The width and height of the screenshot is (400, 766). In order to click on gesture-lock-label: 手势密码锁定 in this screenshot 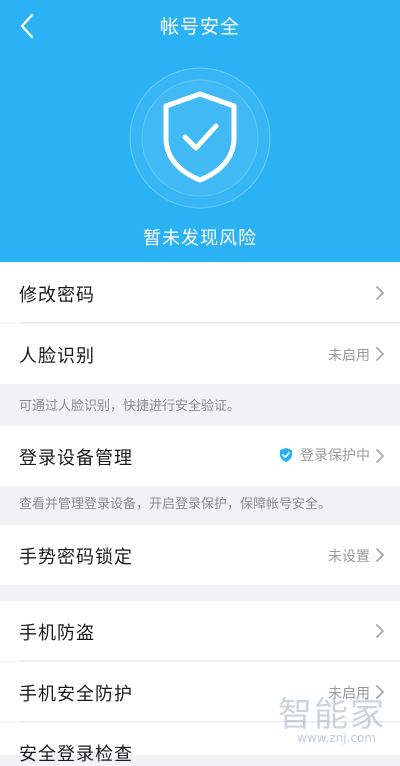, I will do `click(76, 557)`.